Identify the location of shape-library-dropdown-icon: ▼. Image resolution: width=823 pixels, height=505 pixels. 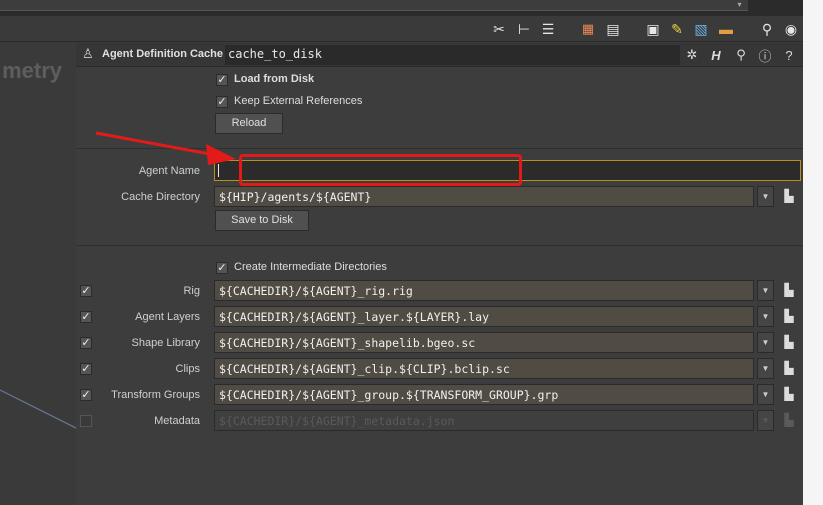
(765, 342).